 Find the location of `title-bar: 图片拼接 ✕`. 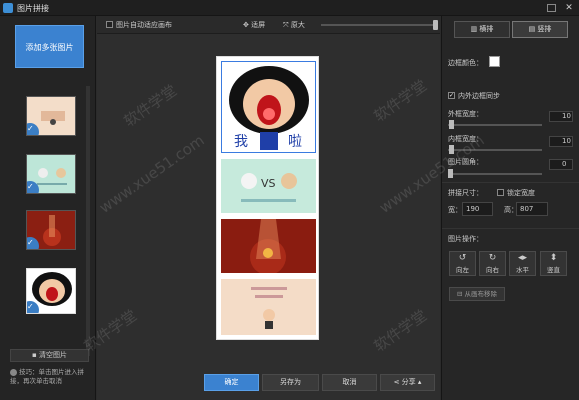

title-bar: 图片拼接 ✕ is located at coordinates (289, 8).